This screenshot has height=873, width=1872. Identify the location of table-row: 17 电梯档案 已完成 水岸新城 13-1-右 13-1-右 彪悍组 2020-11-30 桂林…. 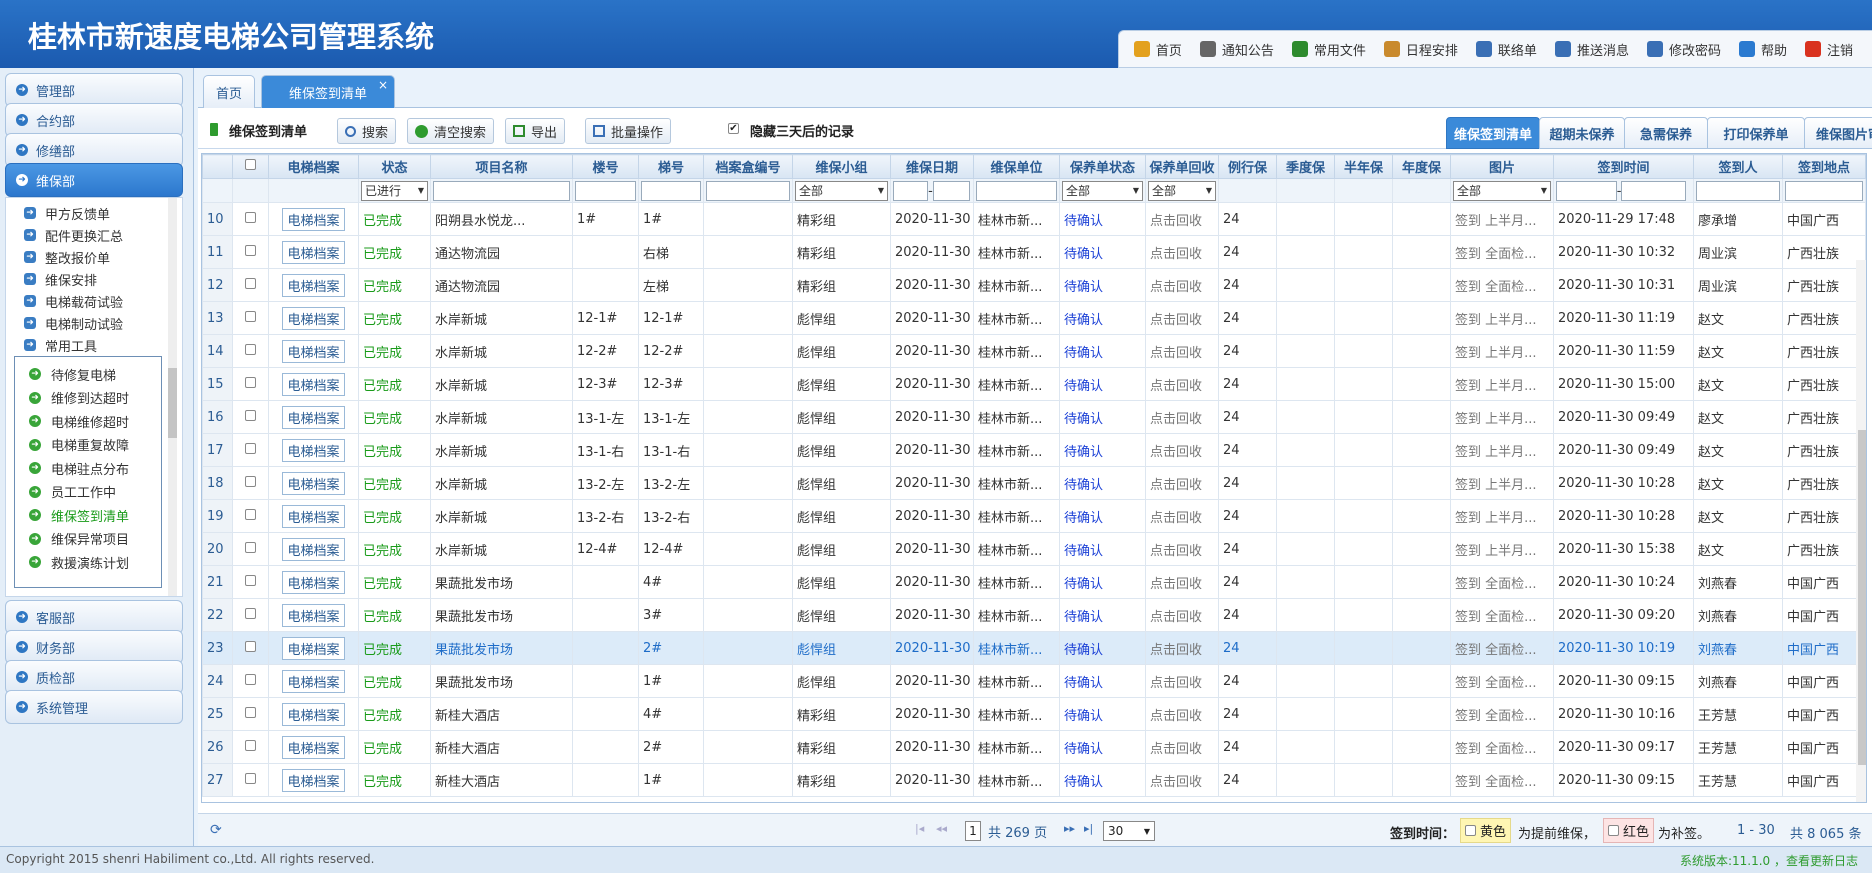
(1034, 450).